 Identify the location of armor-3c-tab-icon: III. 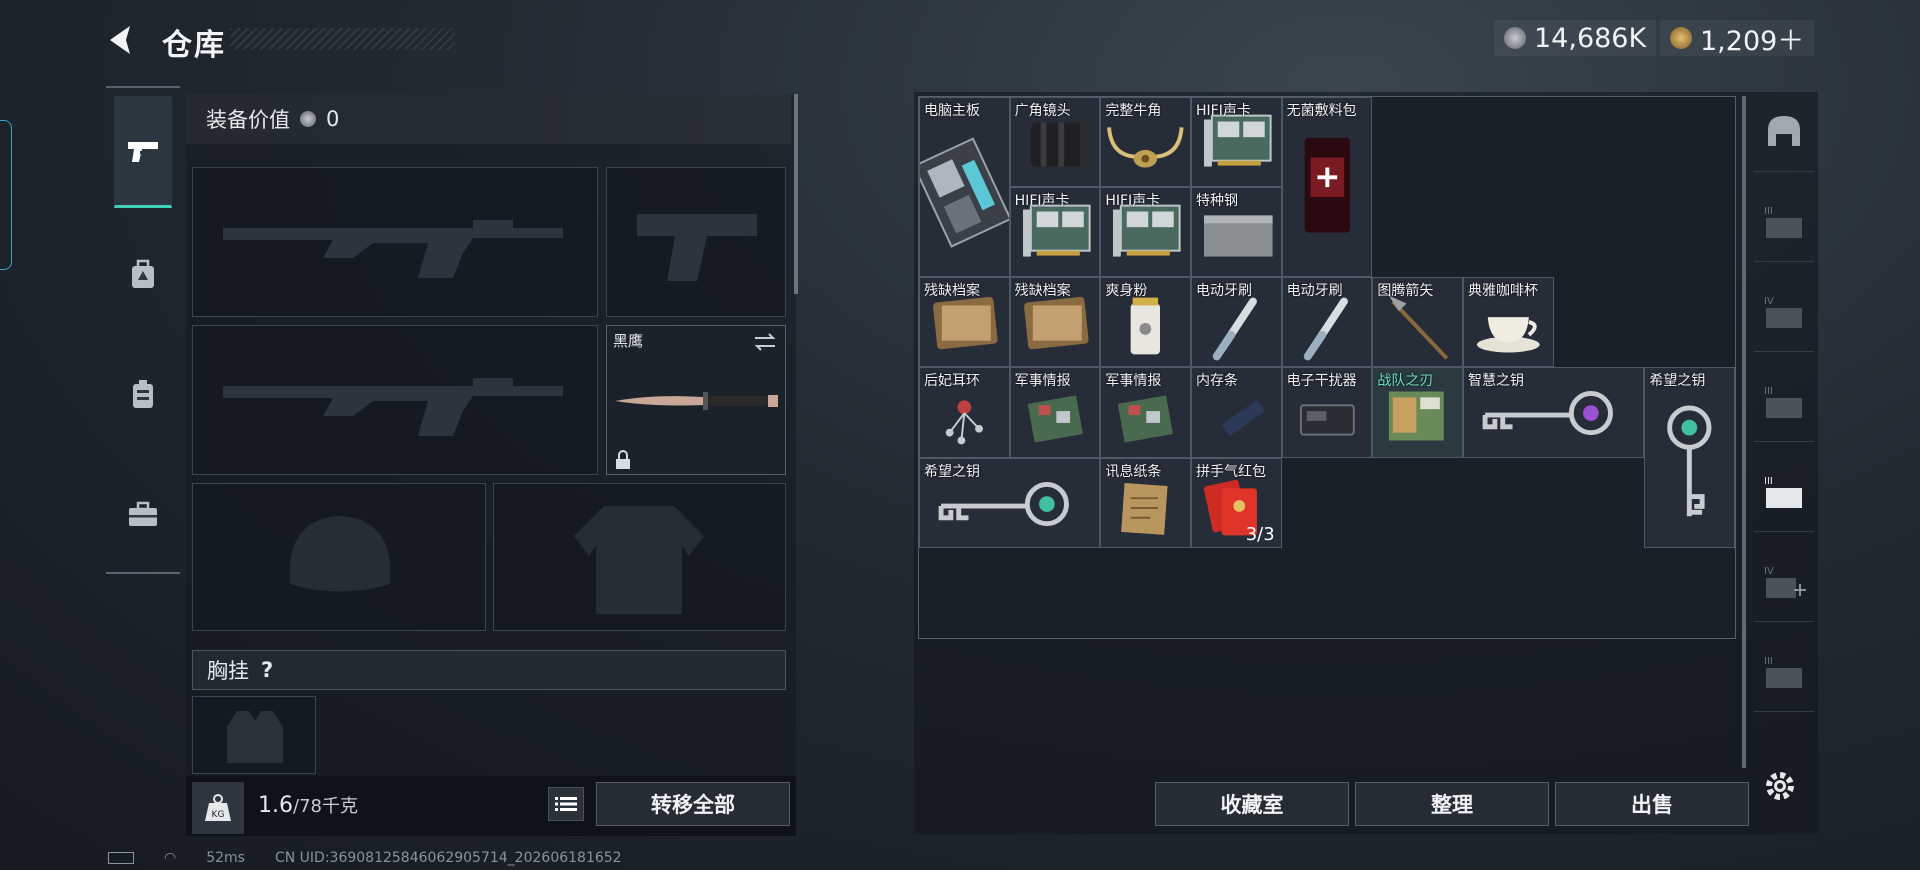
(1783, 672).